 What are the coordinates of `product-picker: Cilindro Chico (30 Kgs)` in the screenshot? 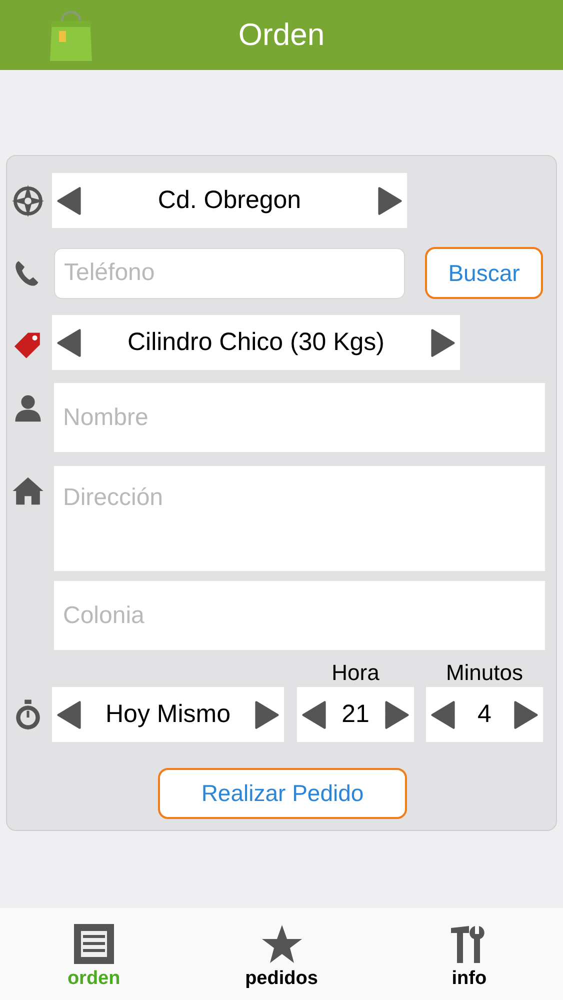 It's located at (256, 342).